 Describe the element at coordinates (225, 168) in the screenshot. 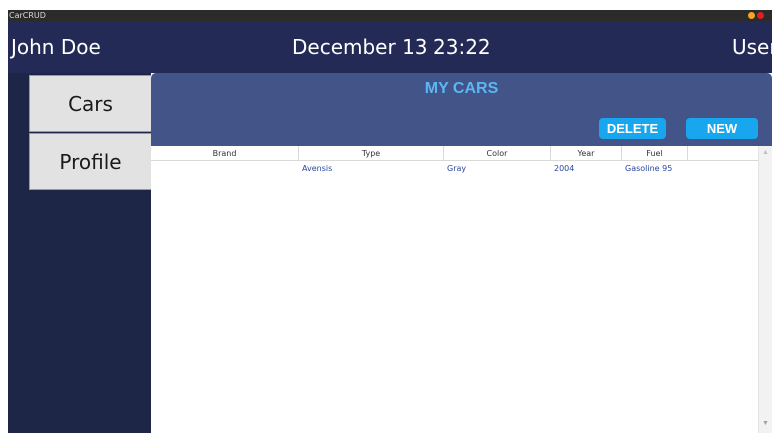

I see `cell-brand` at that location.